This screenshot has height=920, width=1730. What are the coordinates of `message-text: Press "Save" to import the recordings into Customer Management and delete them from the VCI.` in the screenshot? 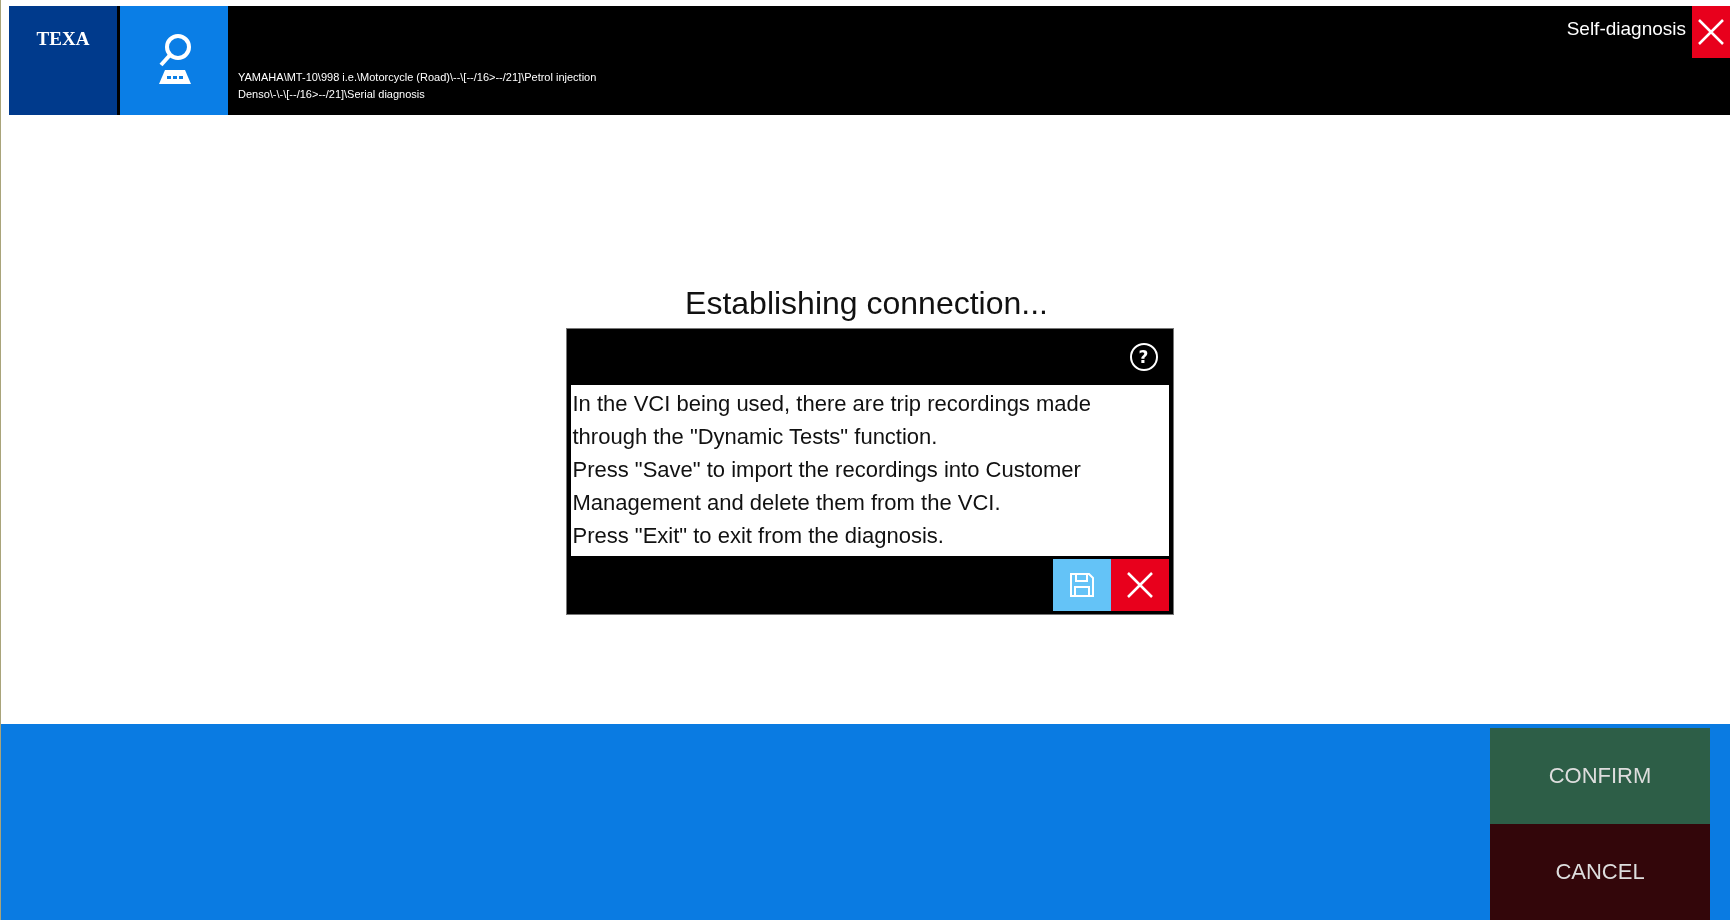 It's located at (827, 486).